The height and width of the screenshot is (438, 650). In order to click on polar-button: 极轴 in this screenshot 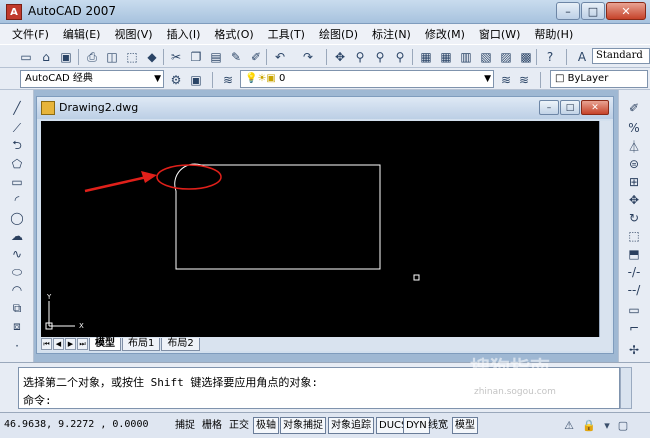, I will do `click(266, 425)`.